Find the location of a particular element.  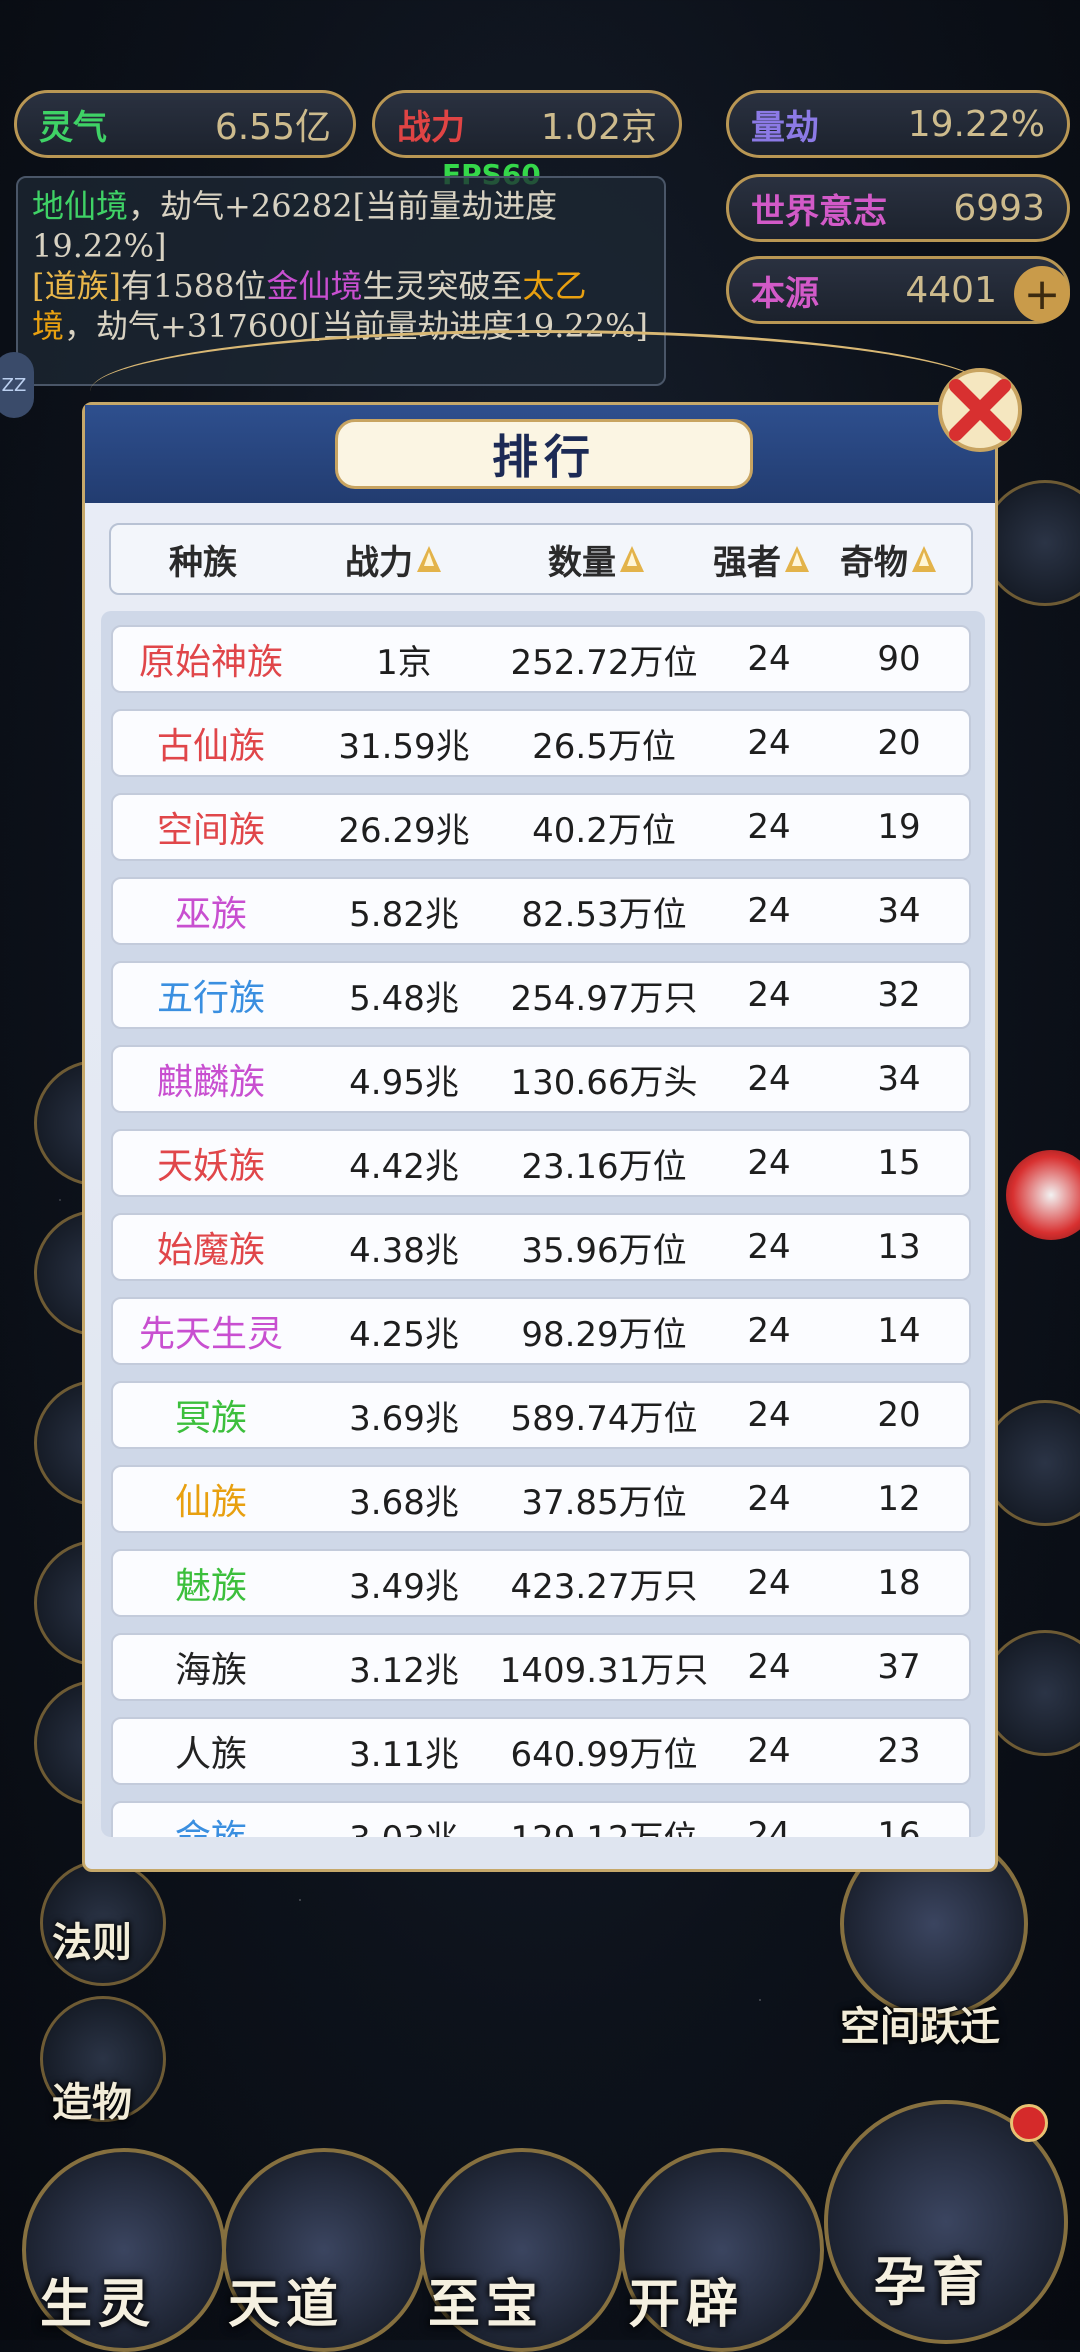

table-row: 五行族 5.48兆 254.97万只 24 32 is located at coordinates (541, 995).